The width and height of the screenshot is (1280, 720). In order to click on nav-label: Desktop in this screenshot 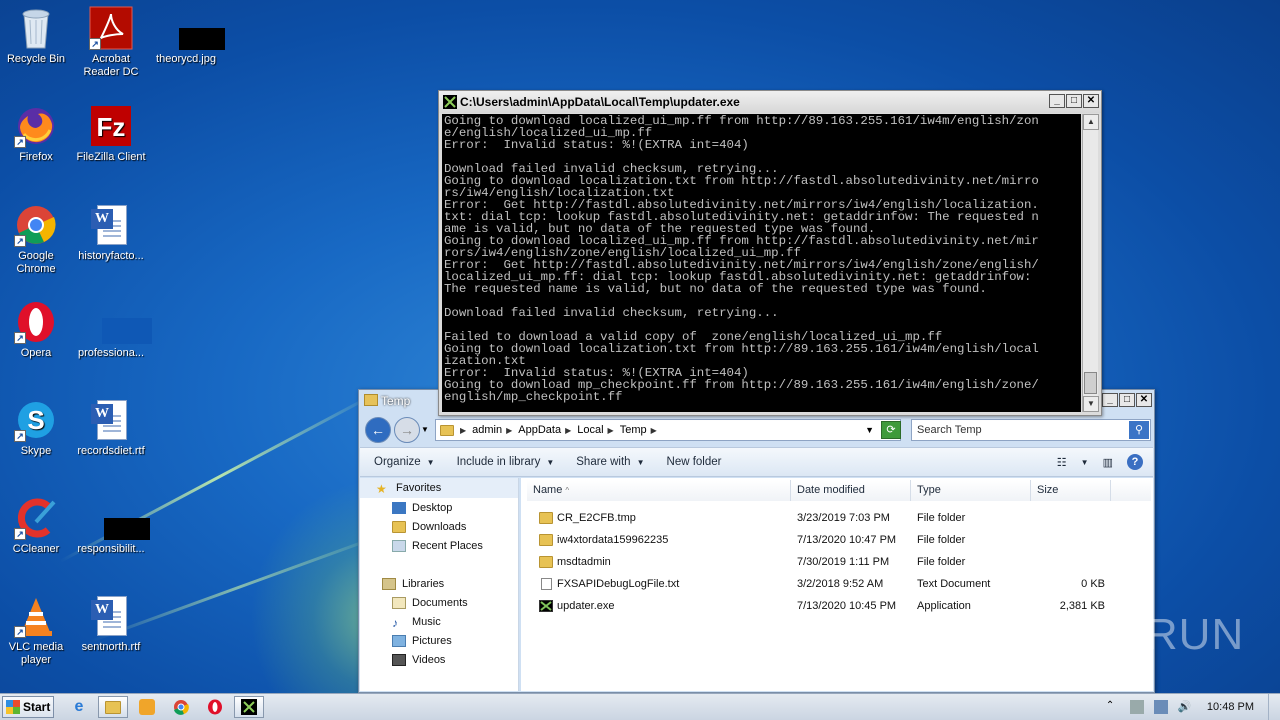, I will do `click(432, 508)`.